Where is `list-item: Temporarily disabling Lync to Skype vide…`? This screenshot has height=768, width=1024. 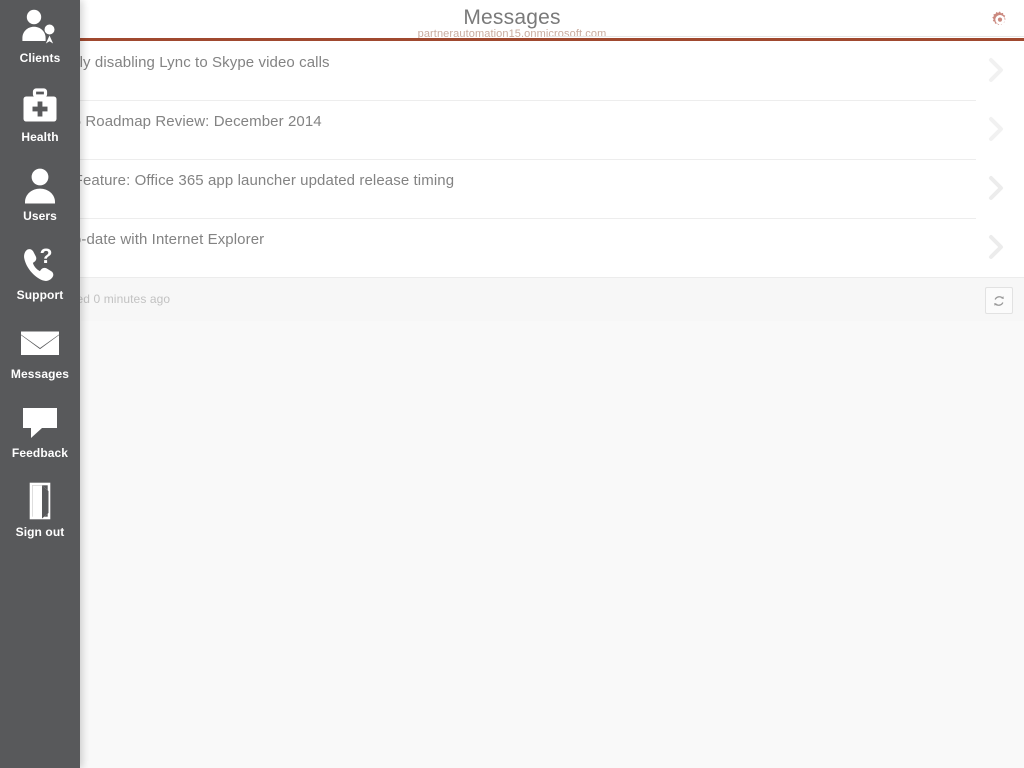
list-item: Temporarily disabling Lync to Skype vide… is located at coordinates (512, 70).